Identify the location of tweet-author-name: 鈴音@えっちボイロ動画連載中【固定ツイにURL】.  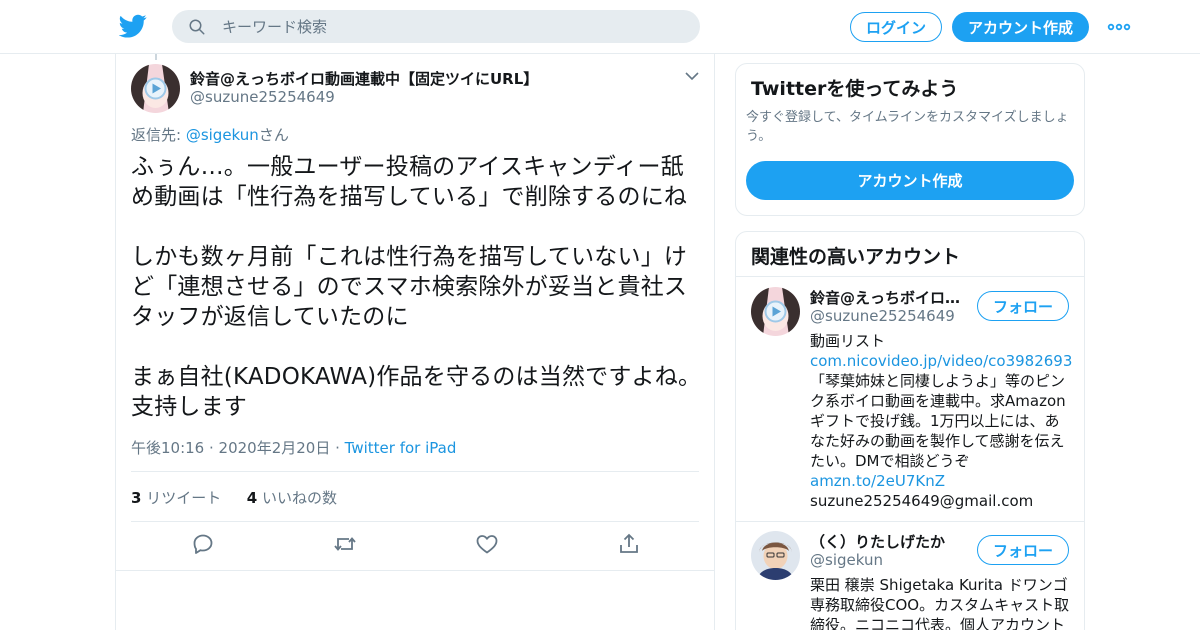
(364, 78).